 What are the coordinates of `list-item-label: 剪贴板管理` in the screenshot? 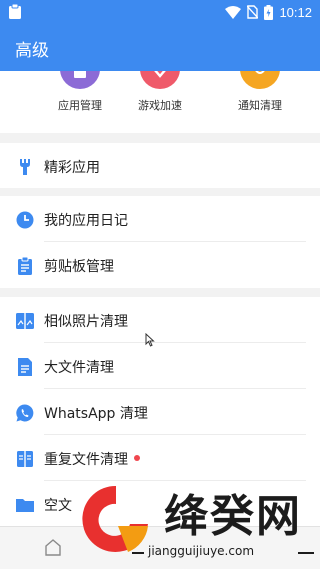 It's located at (79, 267).